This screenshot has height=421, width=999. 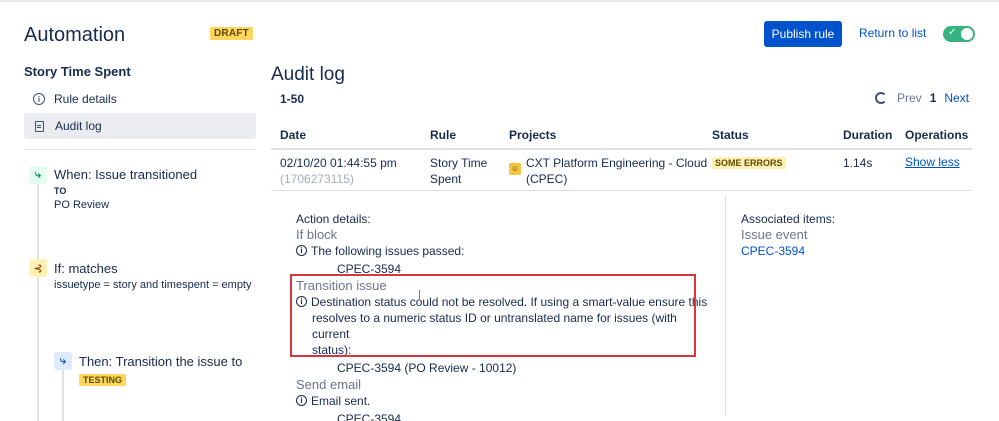 What do you see at coordinates (458, 171) in the screenshot?
I see `row-rule-cell: Story Time Spent` at bounding box center [458, 171].